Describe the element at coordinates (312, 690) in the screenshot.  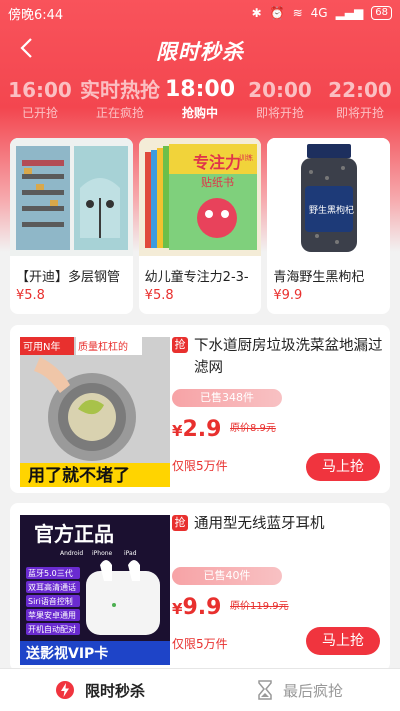
I see `tab-label: 最后疯抢` at that location.